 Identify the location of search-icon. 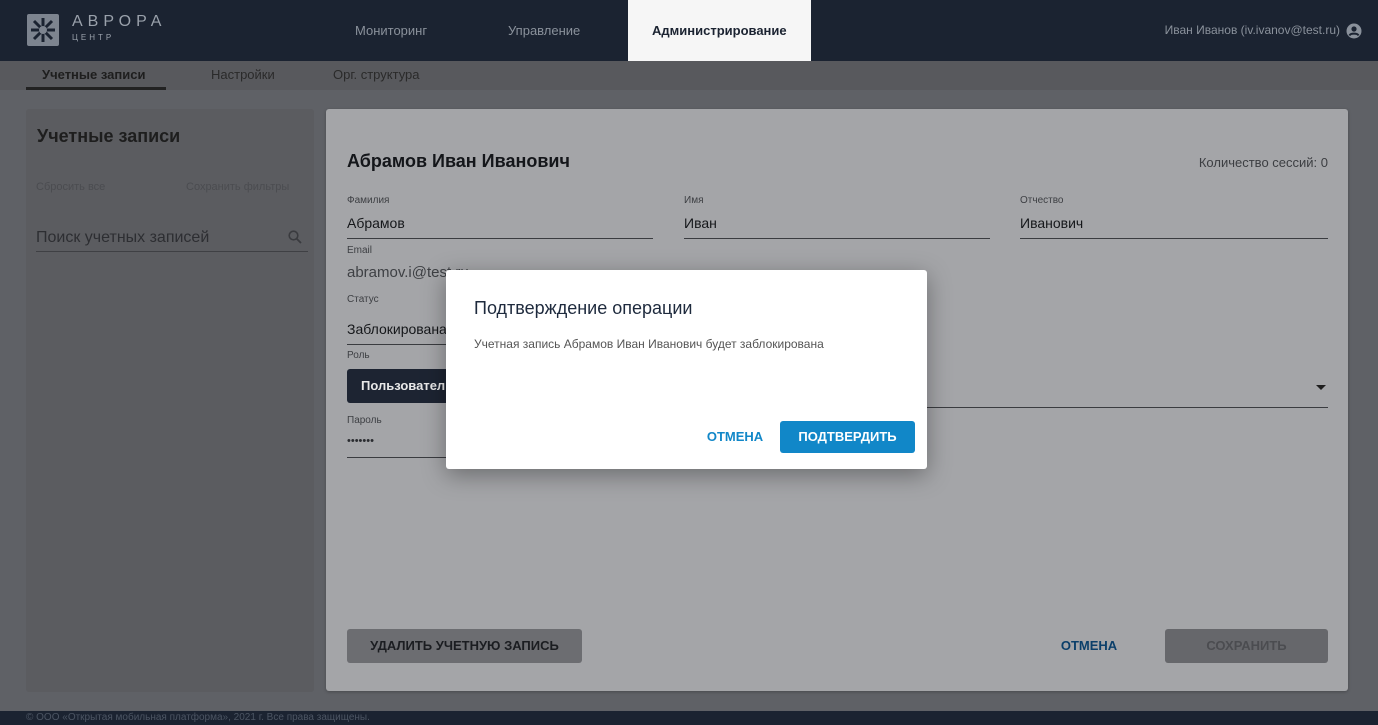
(295, 237).